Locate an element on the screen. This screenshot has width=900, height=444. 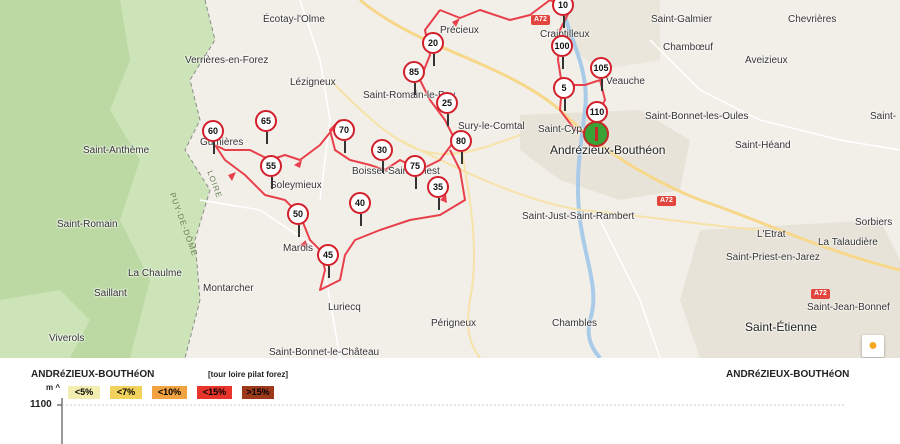
town-label: La Talaudière is located at coordinates (848, 242).